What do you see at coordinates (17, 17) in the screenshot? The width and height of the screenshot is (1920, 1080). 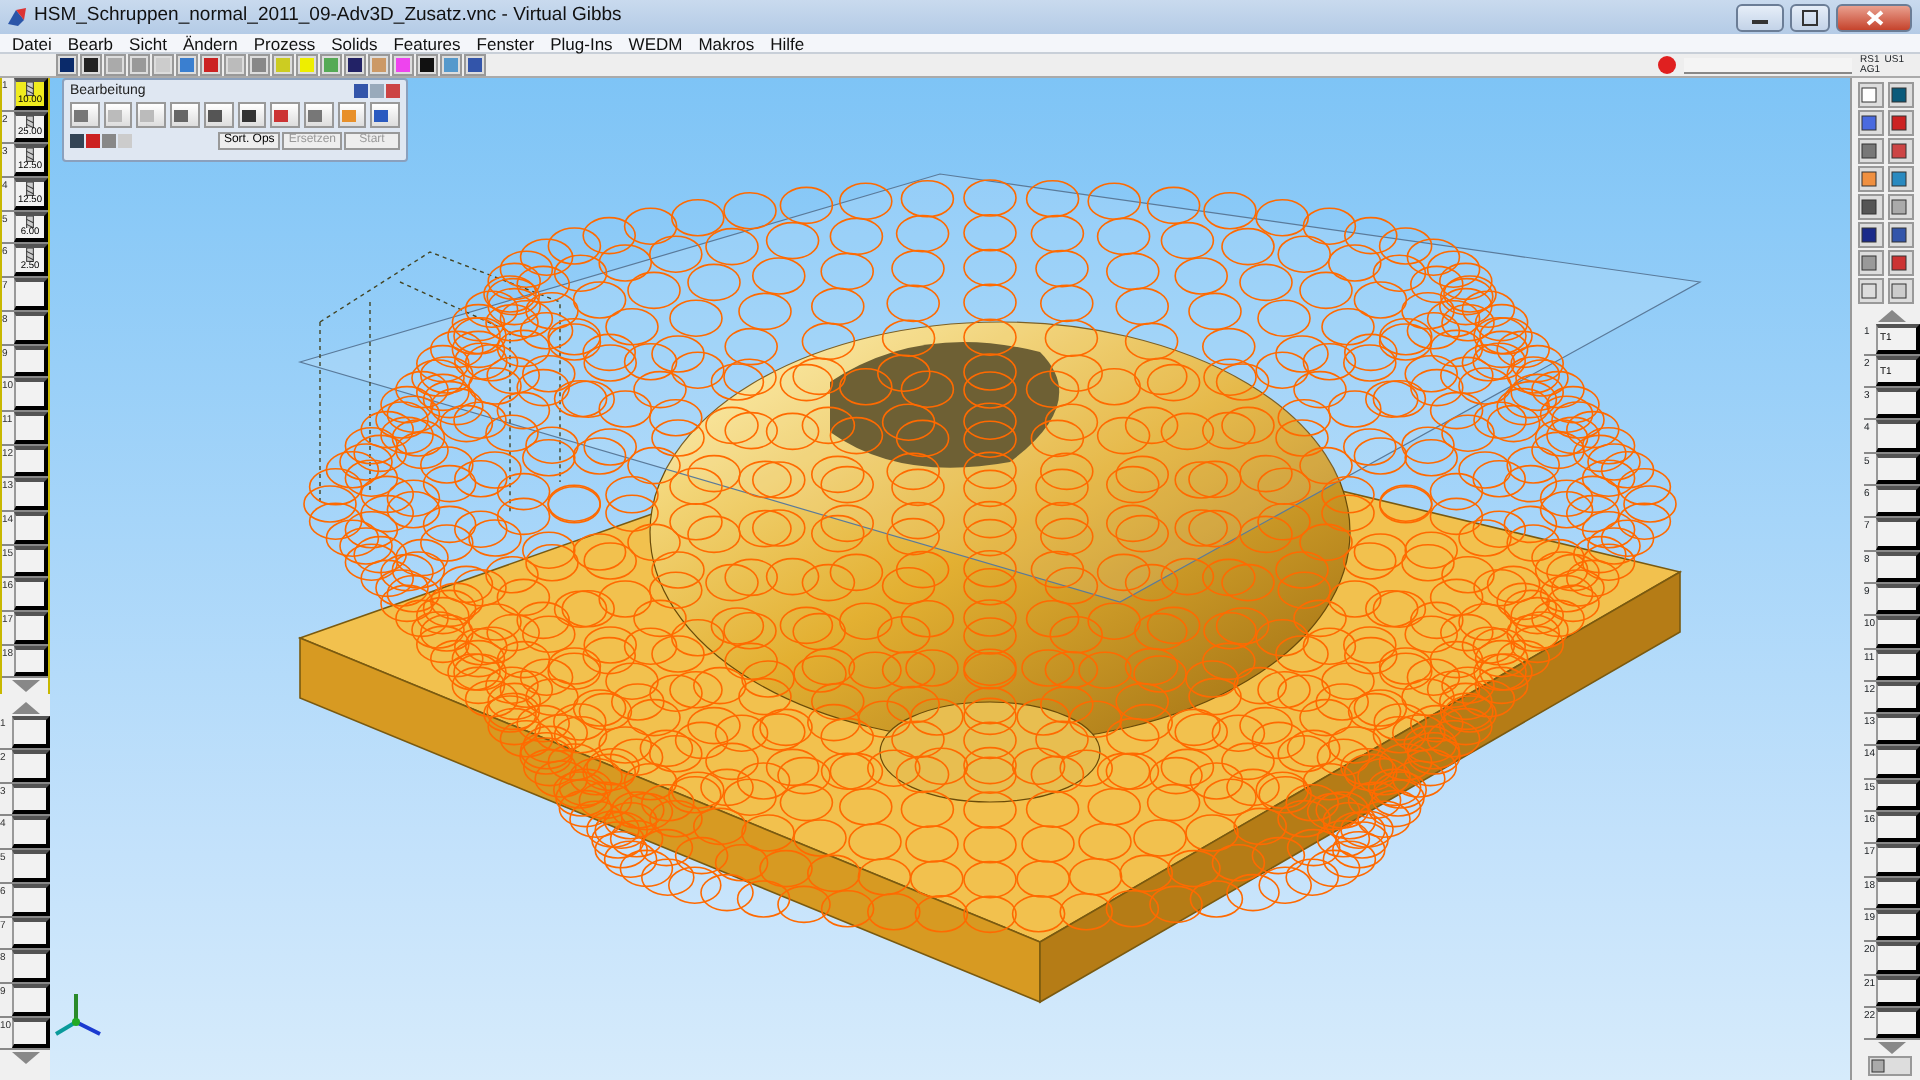 I see `app-icon` at bounding box center [17, 17].